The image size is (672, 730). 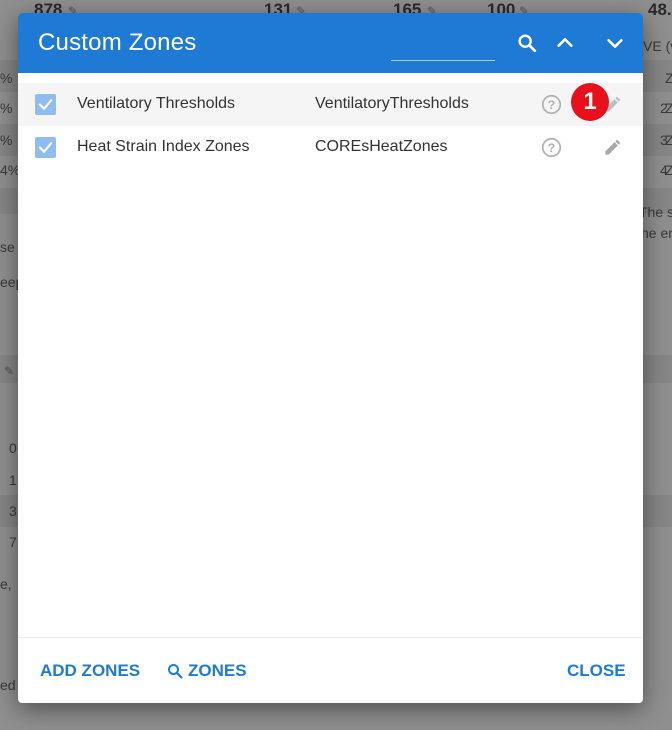 I want to click on pencil-icon: ✎, so click(x=9, y=371).